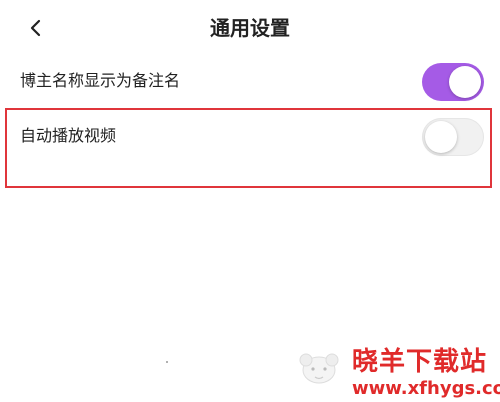 The width and height of the screenshot is (500, 402). I want to click on header-bar: 通用设置, so click(250, 28).